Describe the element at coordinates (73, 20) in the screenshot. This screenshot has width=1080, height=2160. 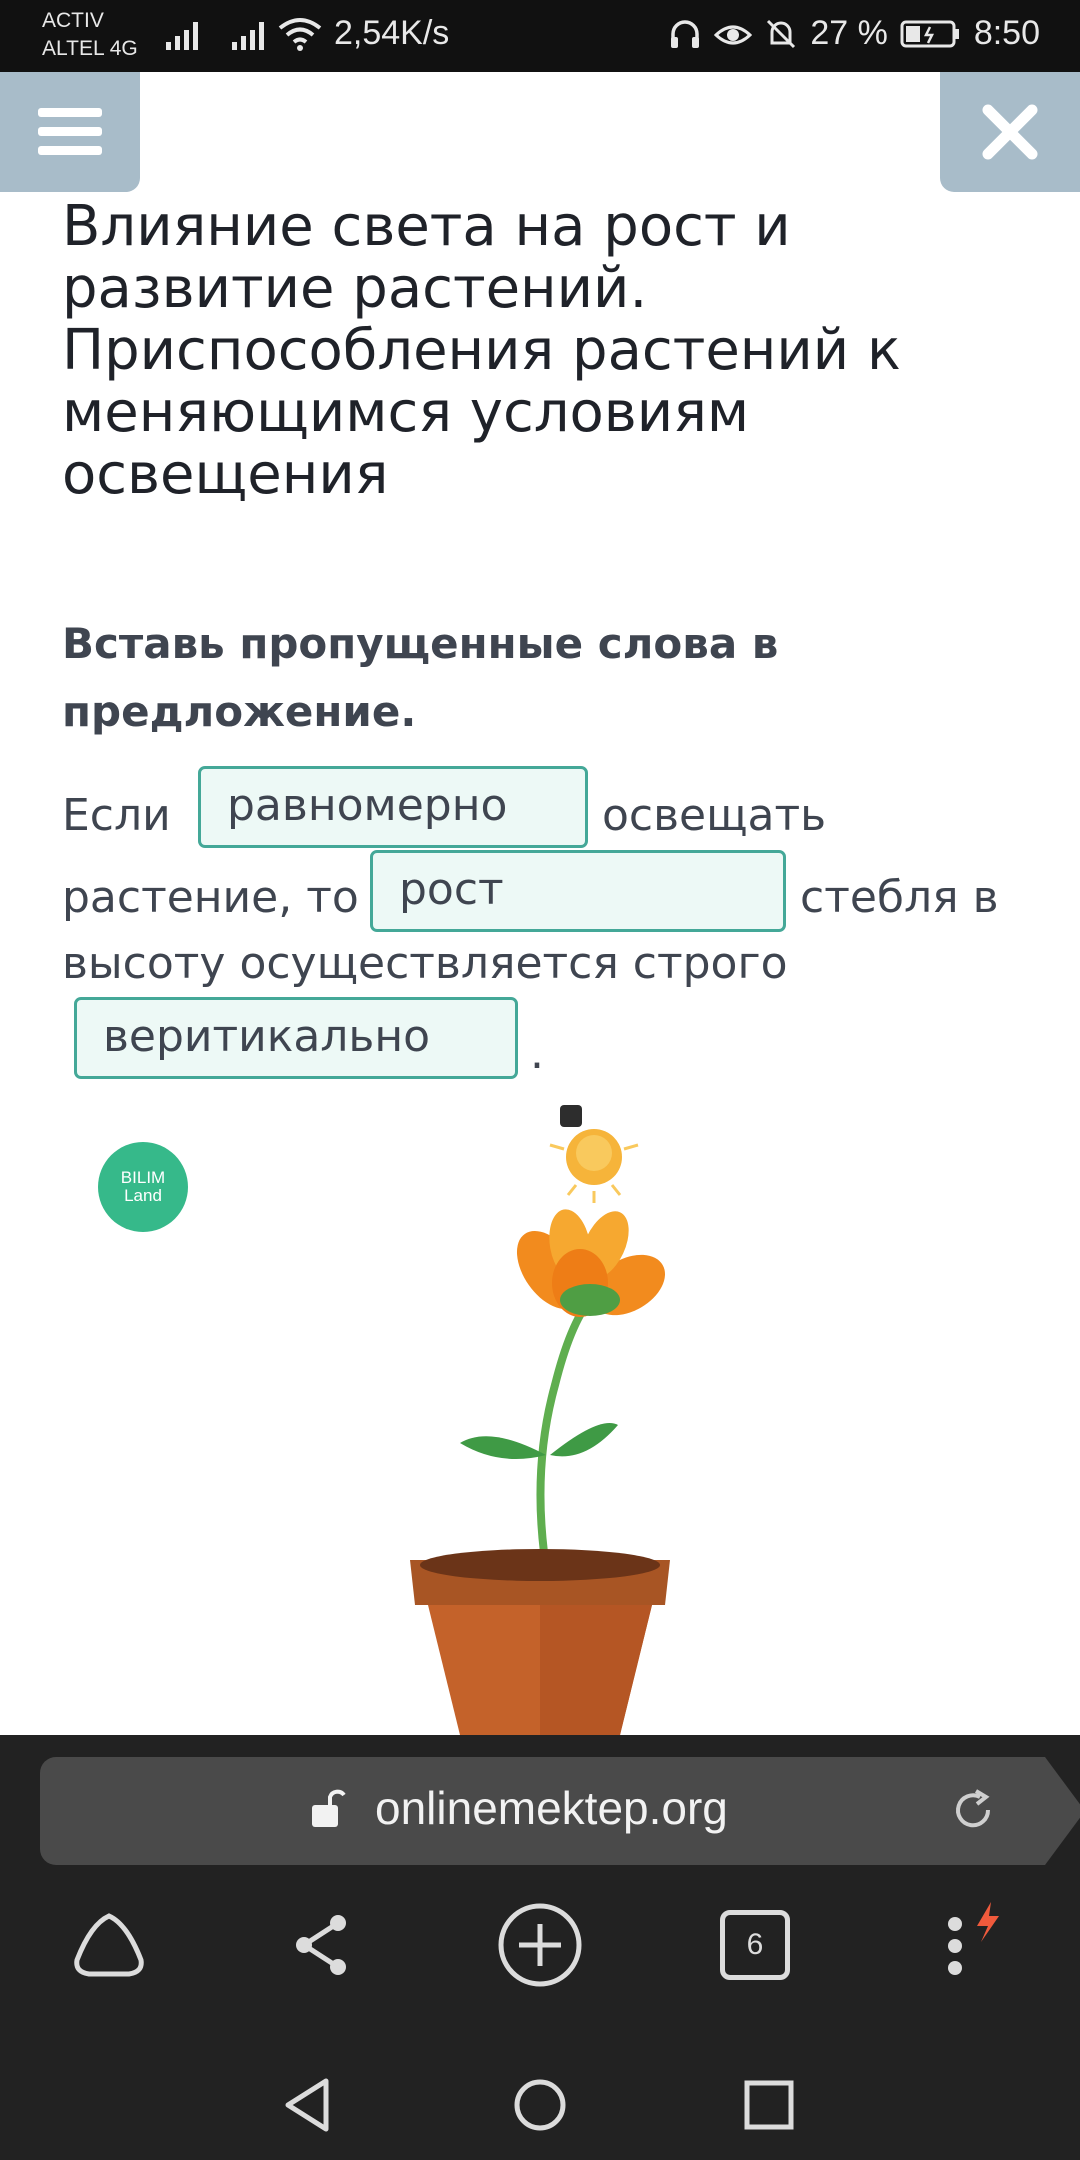
I see `carrier-line-1: ACTIV` at that location.